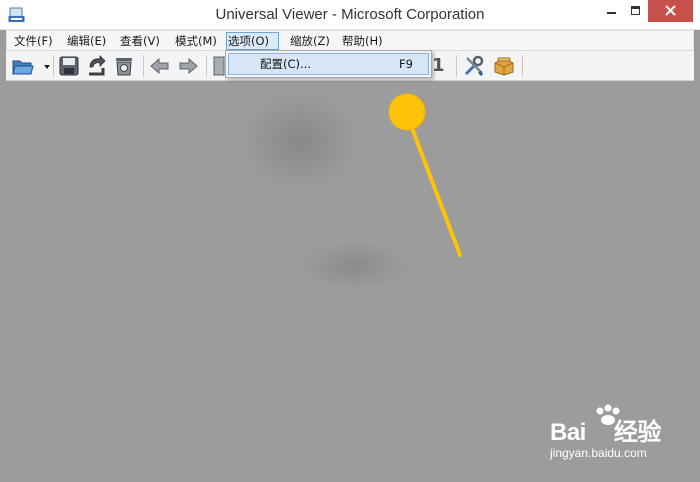  What do you see at coordinates (611, 11) in the screenshot?
I see `minimize-icon` at bounding box center [611, 11].